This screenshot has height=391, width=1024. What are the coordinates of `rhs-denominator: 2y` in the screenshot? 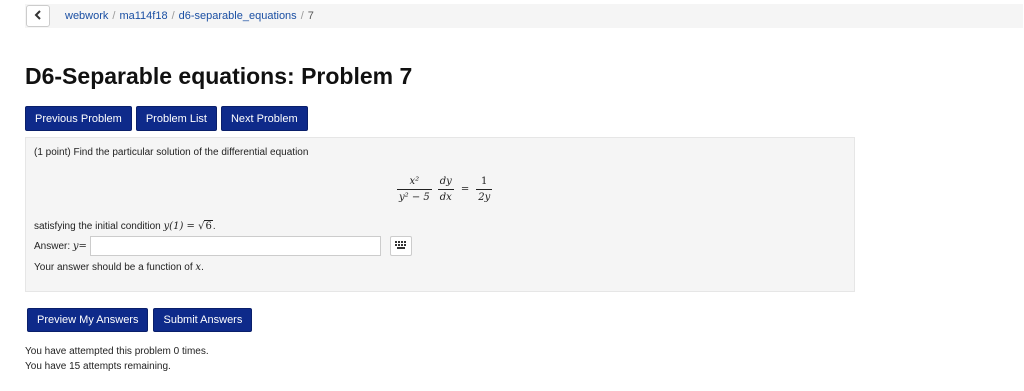 It's located at (484, 196).